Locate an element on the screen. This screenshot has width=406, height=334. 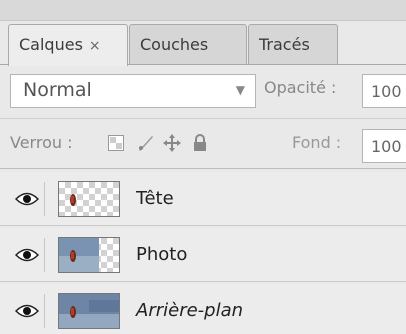
fill-label: Fond : is located at coordinates (317, 142).